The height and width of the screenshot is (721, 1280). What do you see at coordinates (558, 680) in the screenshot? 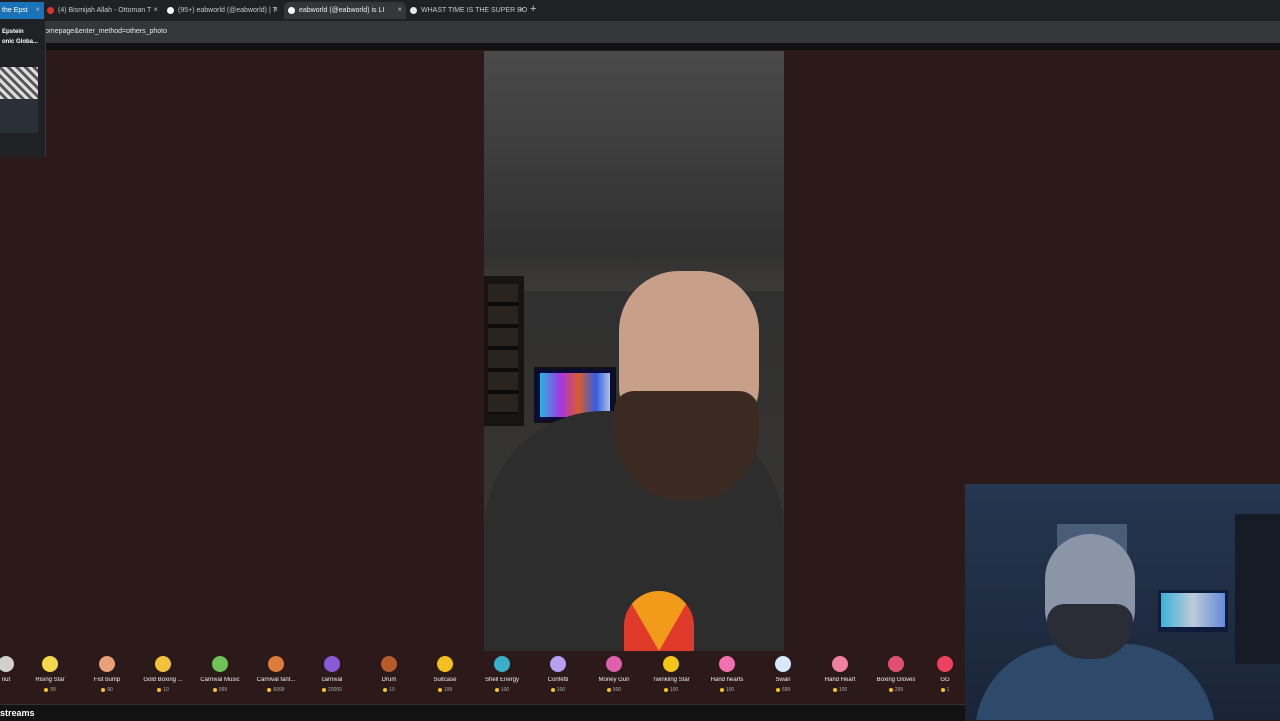
I see `gift-name: Confetti` at bounding box center [558, 680].